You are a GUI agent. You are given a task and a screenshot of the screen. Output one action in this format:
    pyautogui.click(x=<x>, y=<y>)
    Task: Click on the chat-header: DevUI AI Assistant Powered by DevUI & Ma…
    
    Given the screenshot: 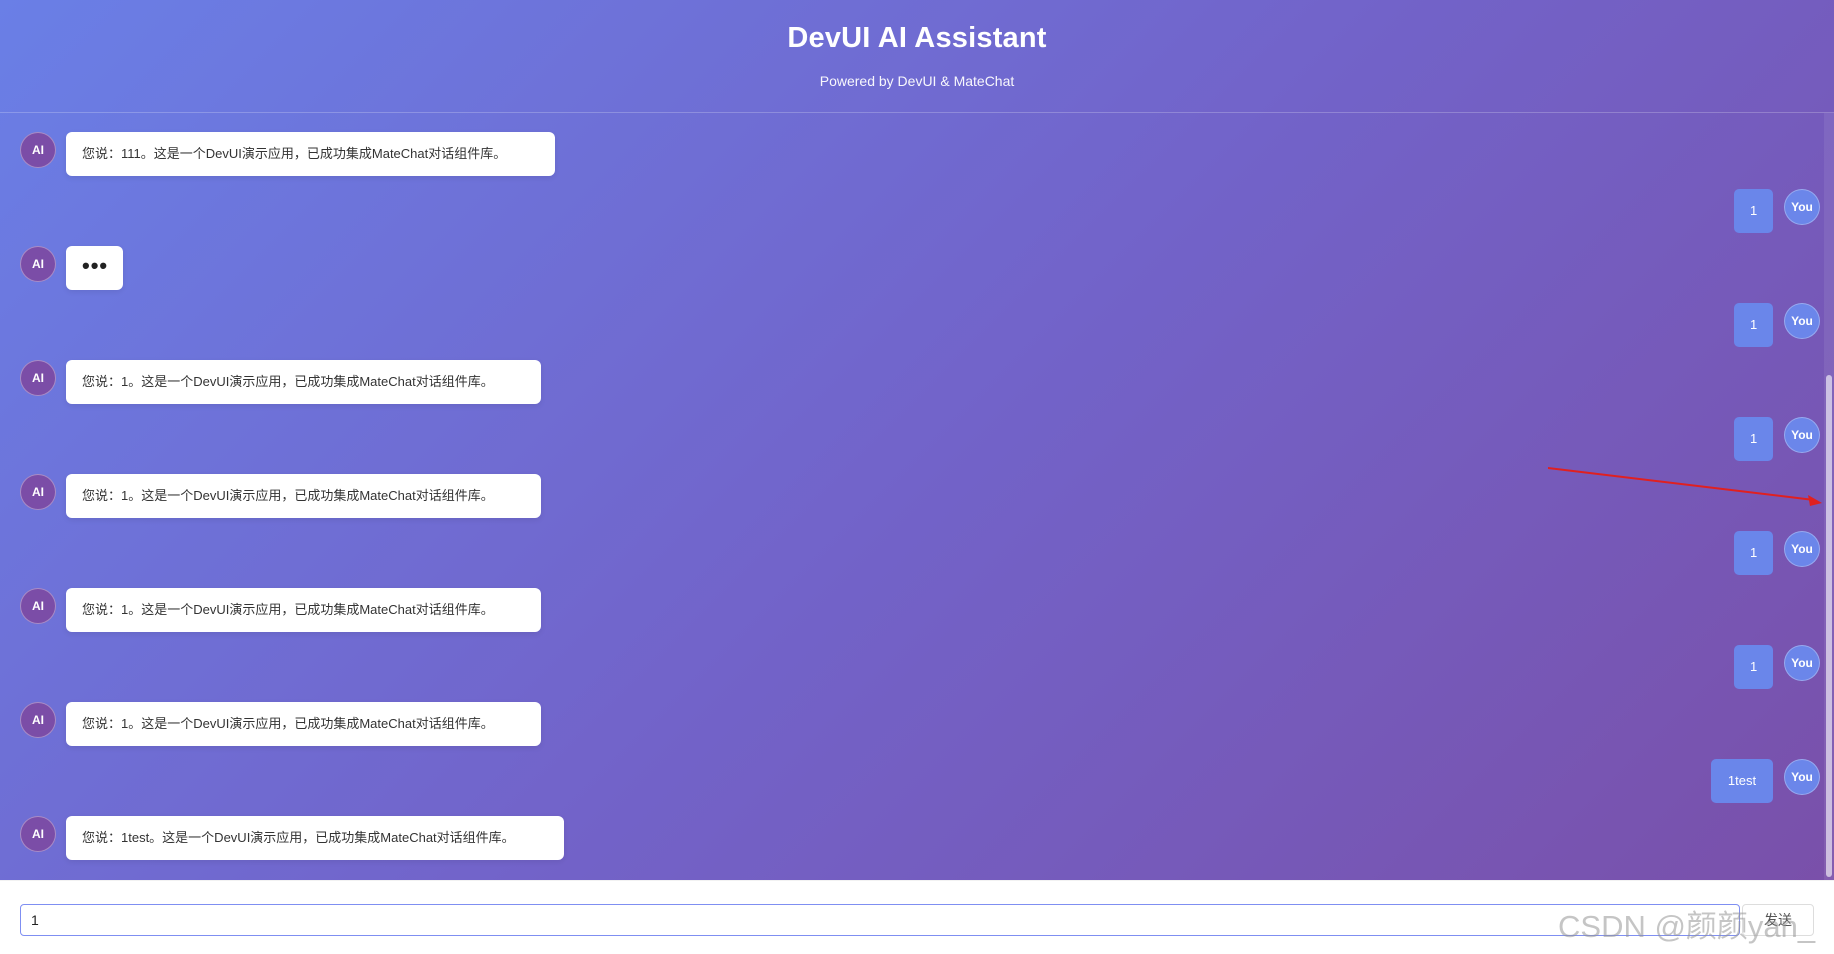 What is the action you would take?
    pyautogui.click(x=917, y=56)
    